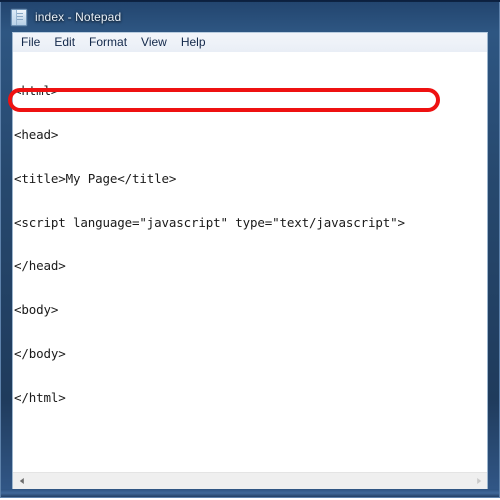  I want to click on scroll-track, so click(250, 481).